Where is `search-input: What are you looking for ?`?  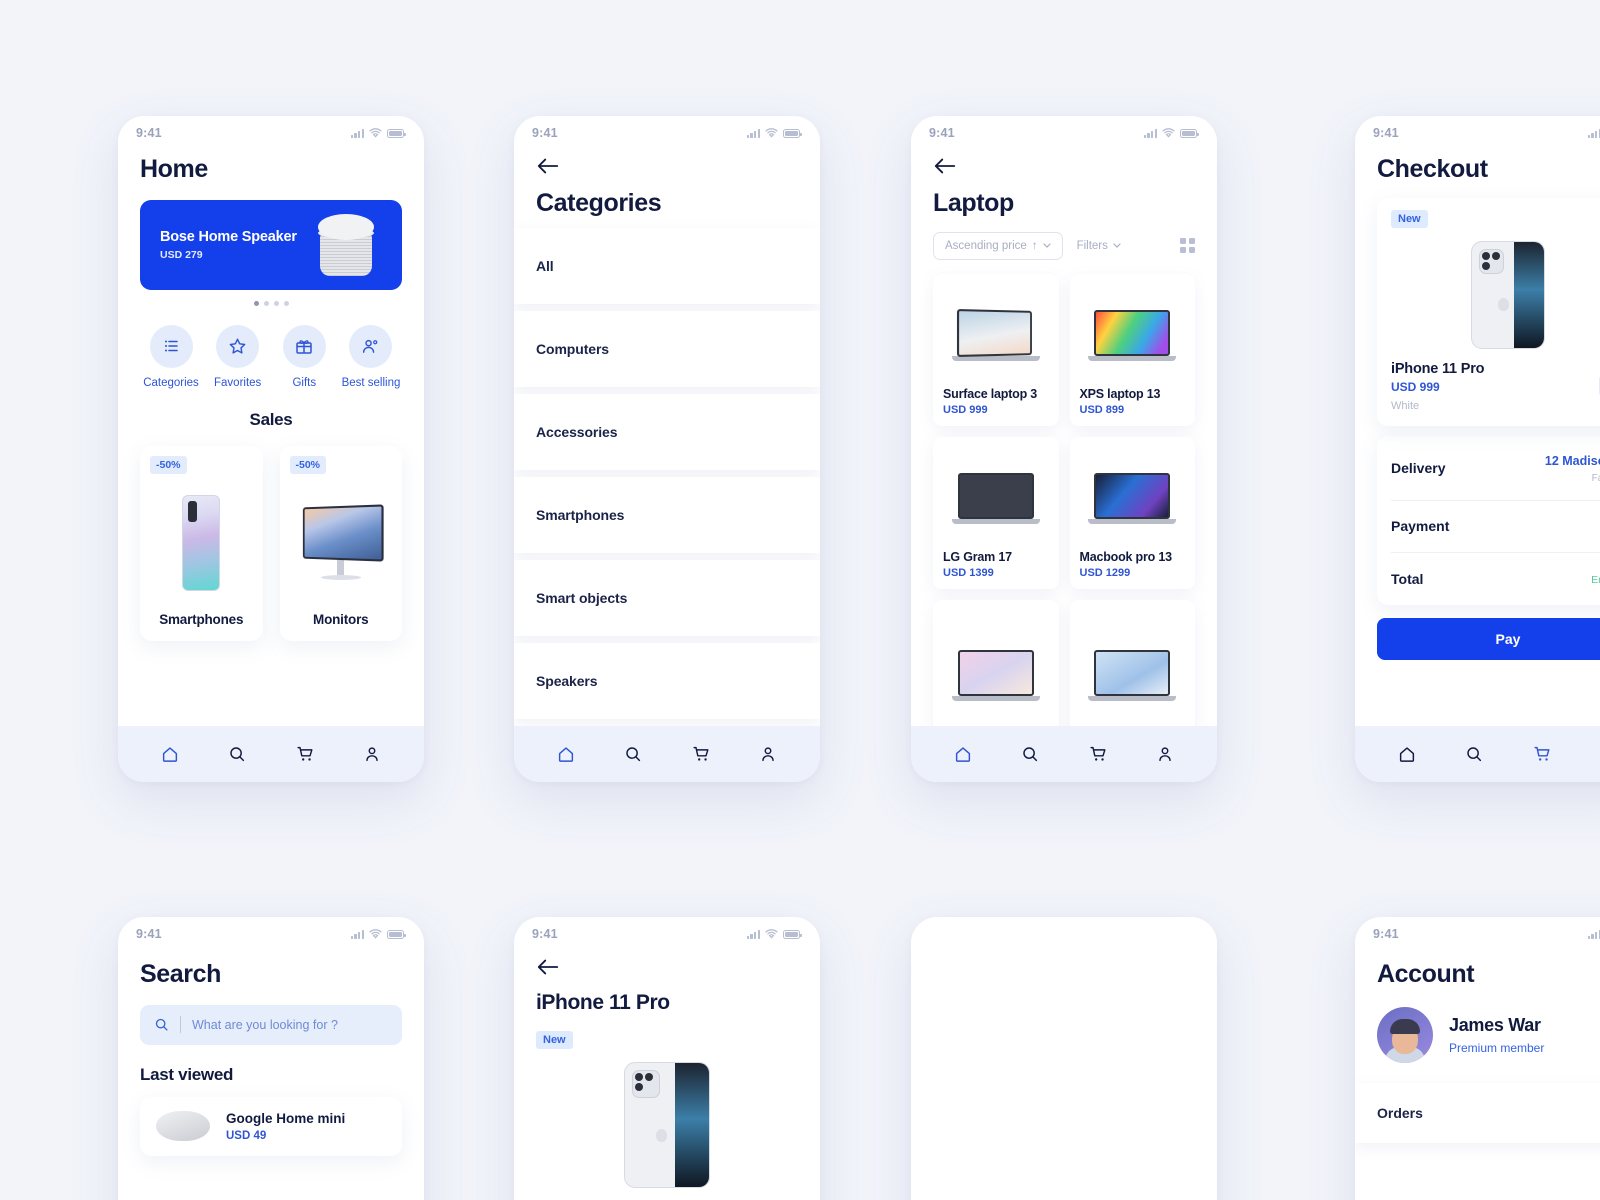 search-input: What are you looking for ? is located at coordinates (271, 1024).